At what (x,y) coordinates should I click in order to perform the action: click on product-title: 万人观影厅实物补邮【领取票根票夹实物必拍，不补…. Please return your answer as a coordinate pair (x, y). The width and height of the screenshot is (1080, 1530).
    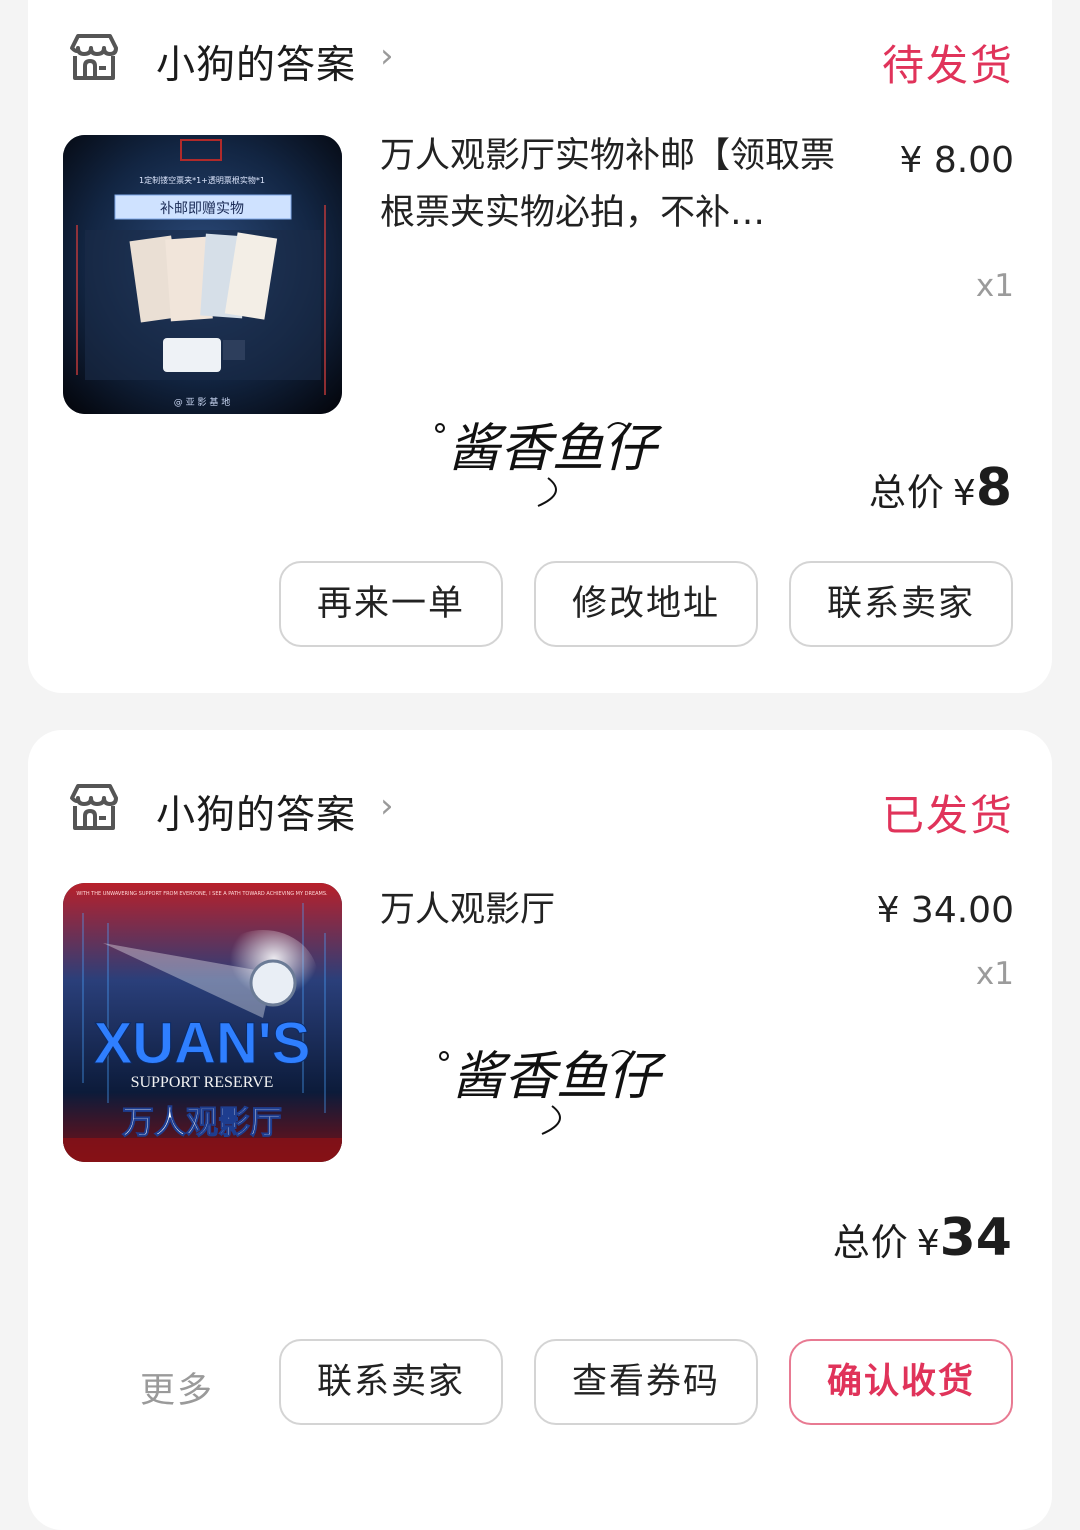
    Looking at the image, I should click on (620, 185).